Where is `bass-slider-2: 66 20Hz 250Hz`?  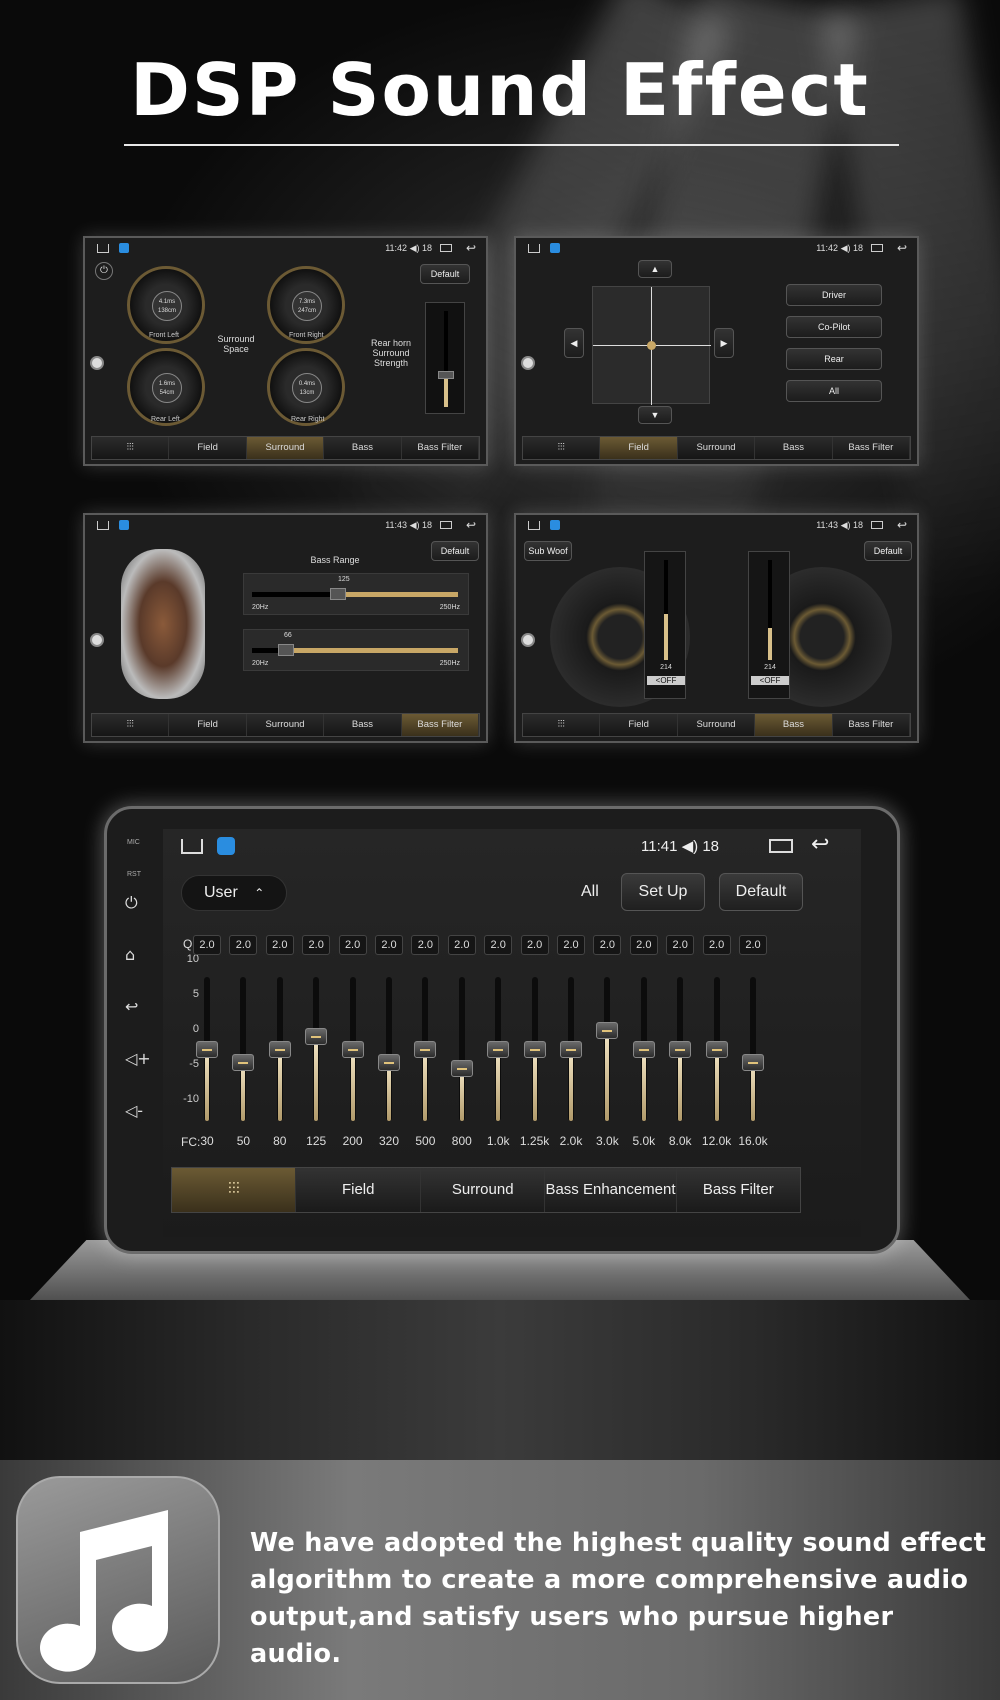 bass-slider-2: 66 20Hz 250Hz is located at coordinates (356, 650).